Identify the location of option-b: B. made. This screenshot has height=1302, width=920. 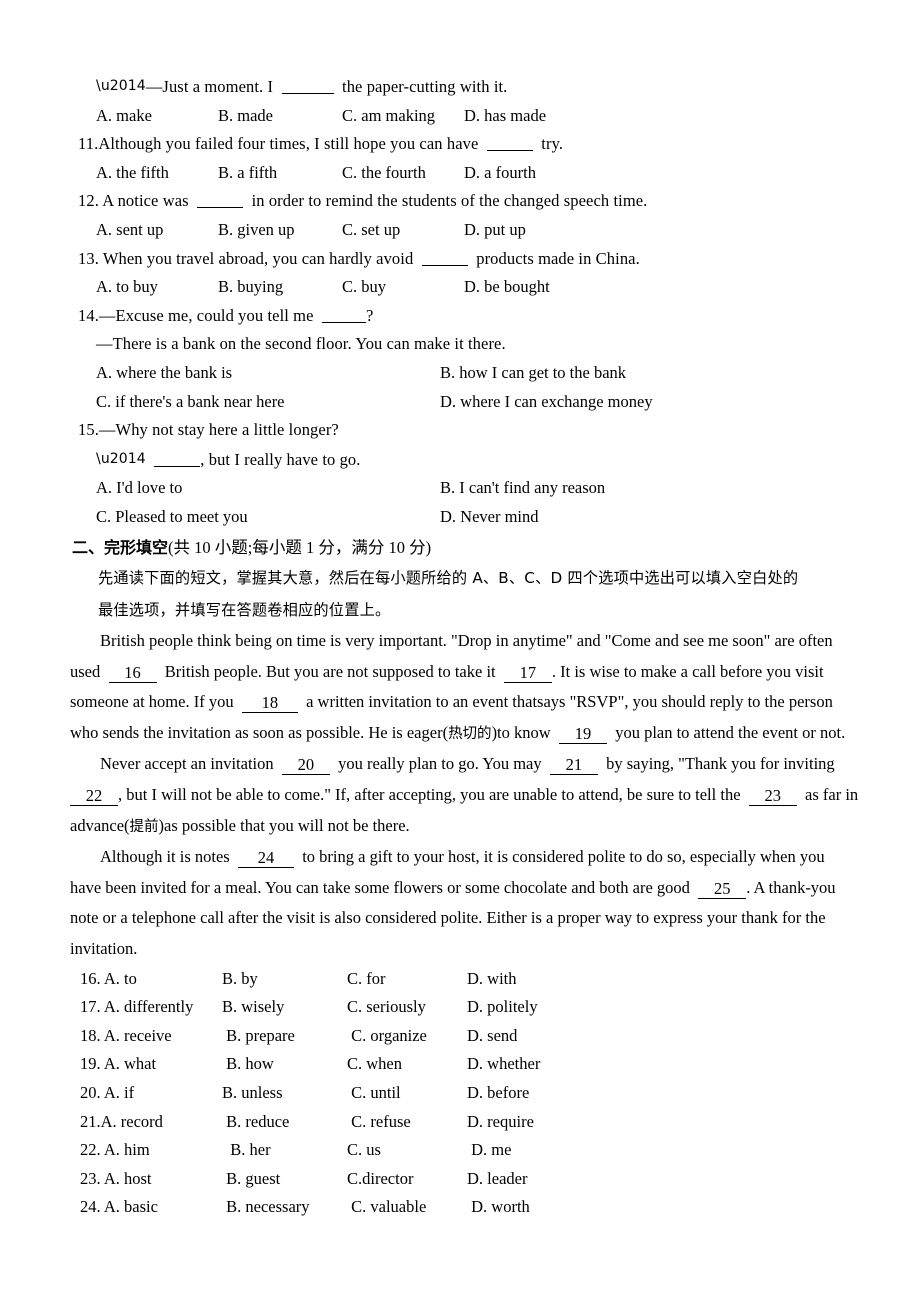
(280, 116).